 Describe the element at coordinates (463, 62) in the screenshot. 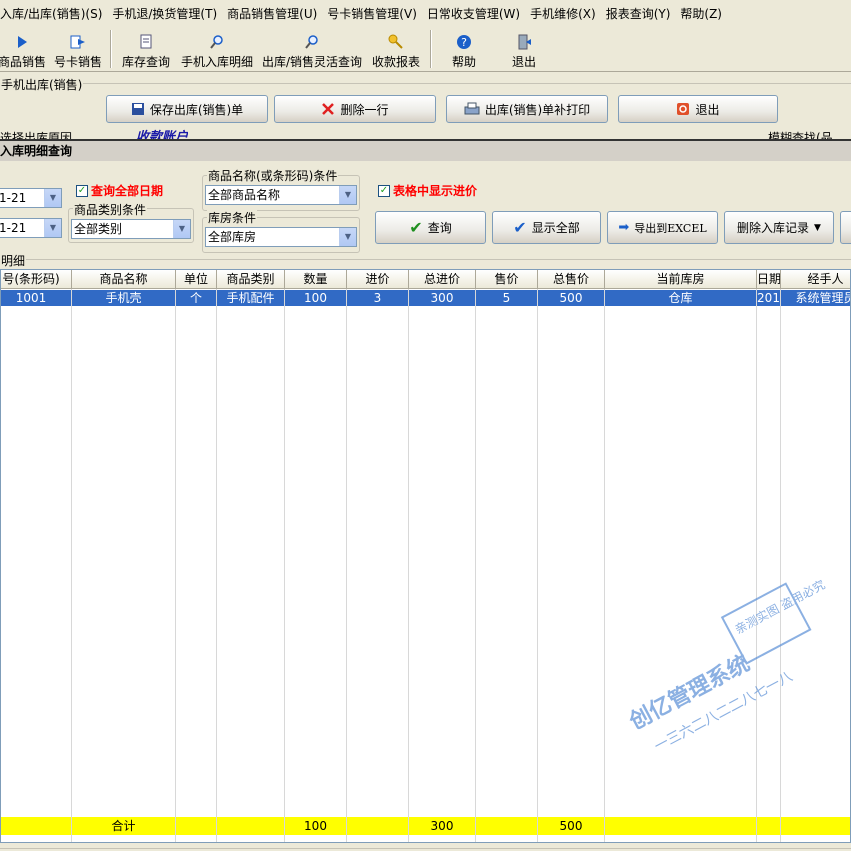

I see `toolbar-label: 帮助` at that location.